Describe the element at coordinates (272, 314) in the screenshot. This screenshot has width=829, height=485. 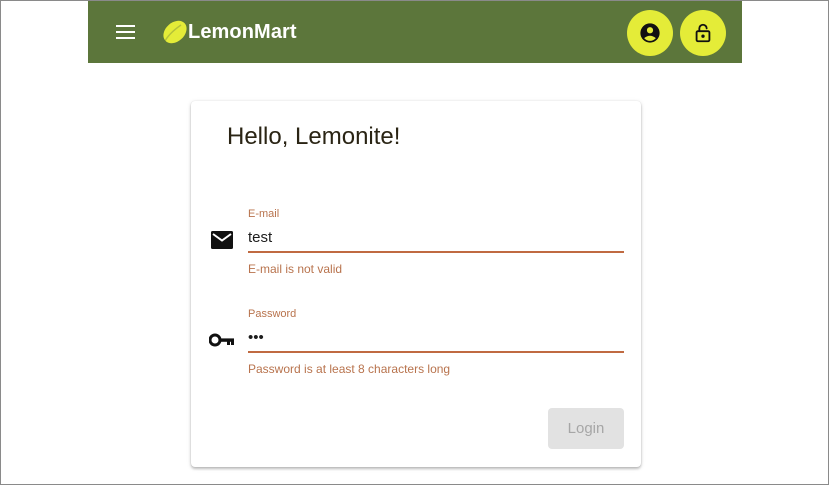
I see `password-label: Password` at that location.